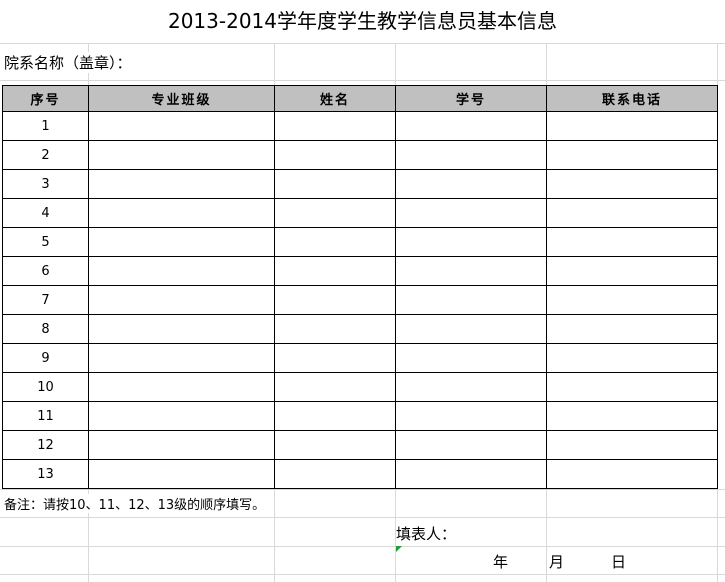 This screenshot has width=725, height=582. I want to click on cell-index: 8, so click(45, 329).